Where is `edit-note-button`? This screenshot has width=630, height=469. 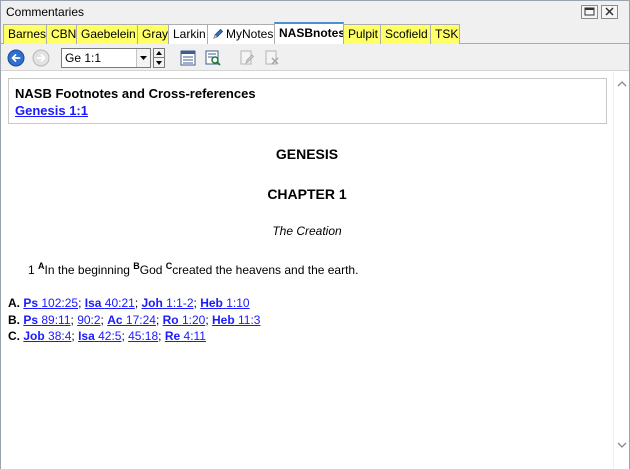 edit-note-button is located at coordinates (247, 58).